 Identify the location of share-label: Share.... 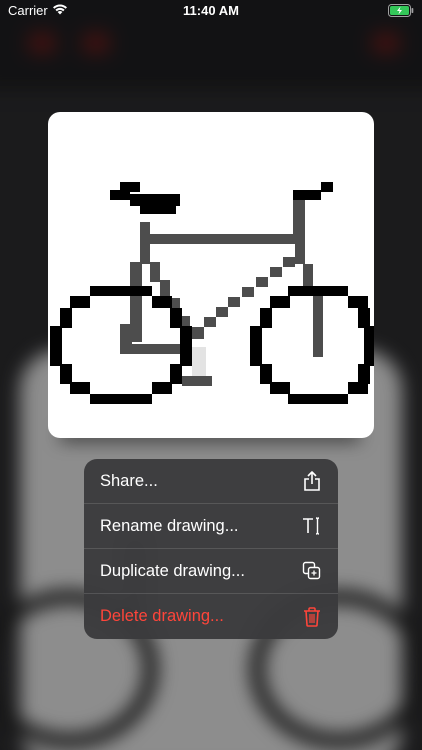
(129, 480).